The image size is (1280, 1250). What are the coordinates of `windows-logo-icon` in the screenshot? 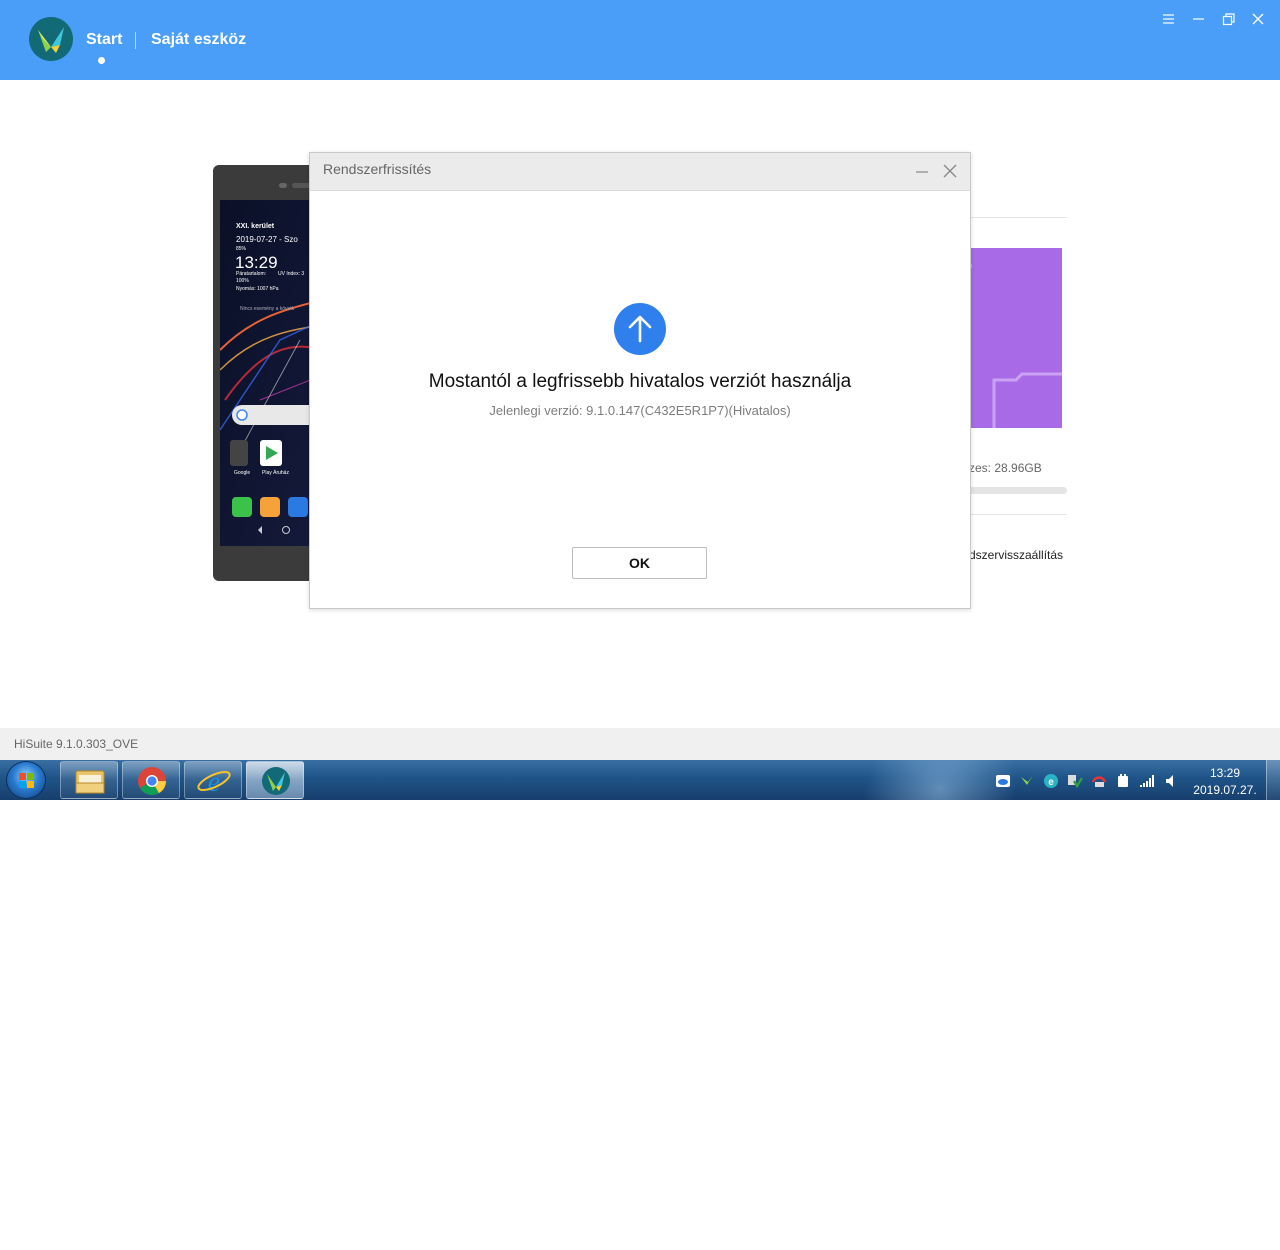 It's located at (26, 780).